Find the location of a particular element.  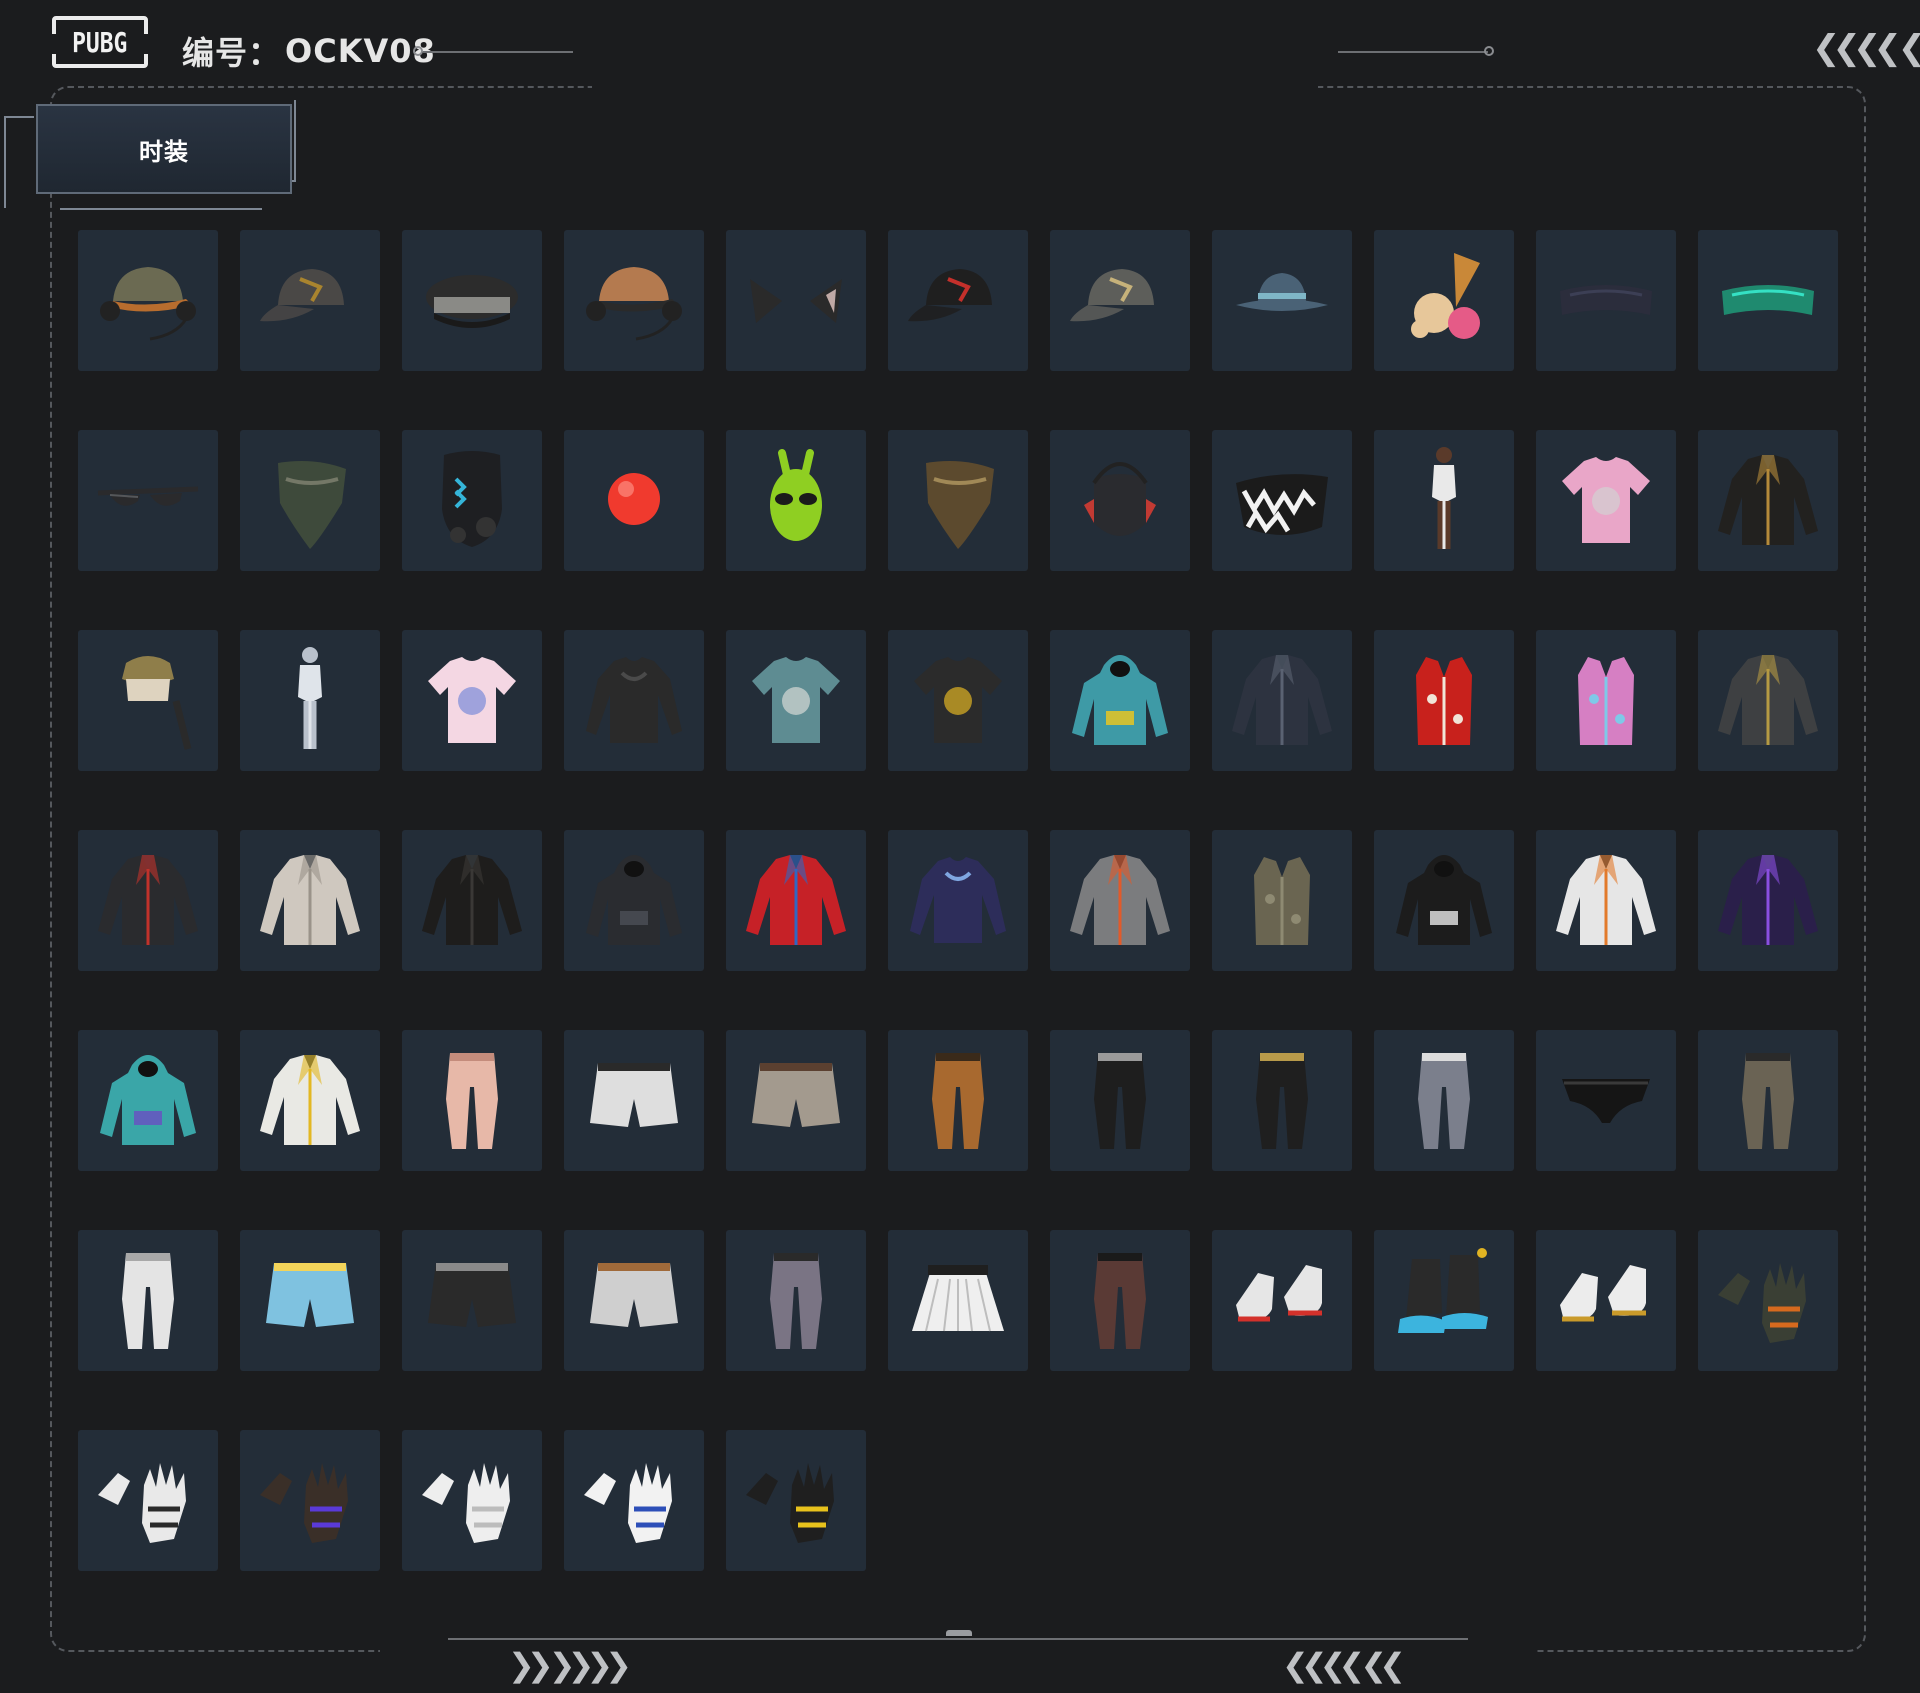

cap-black-icon is located at coordinates (958, 301).